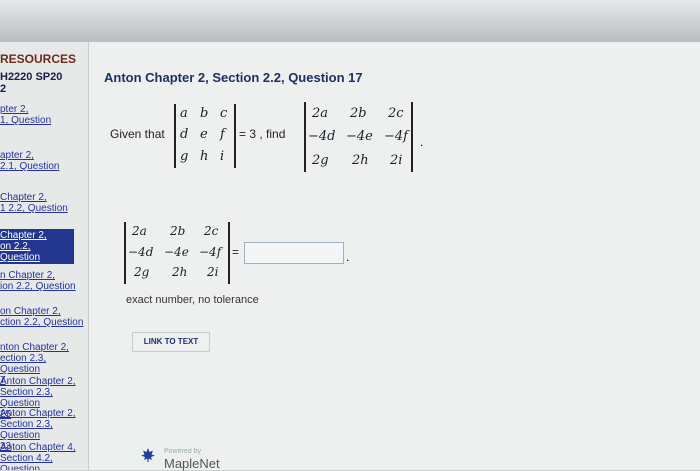 Image resolution: width=700 pixels, height=471 pixels. What do you see at coordinates (192, 300) in the screenshot?
I see `tolerance-note: exact number, no tolerance` at bounding box center [192, 300].